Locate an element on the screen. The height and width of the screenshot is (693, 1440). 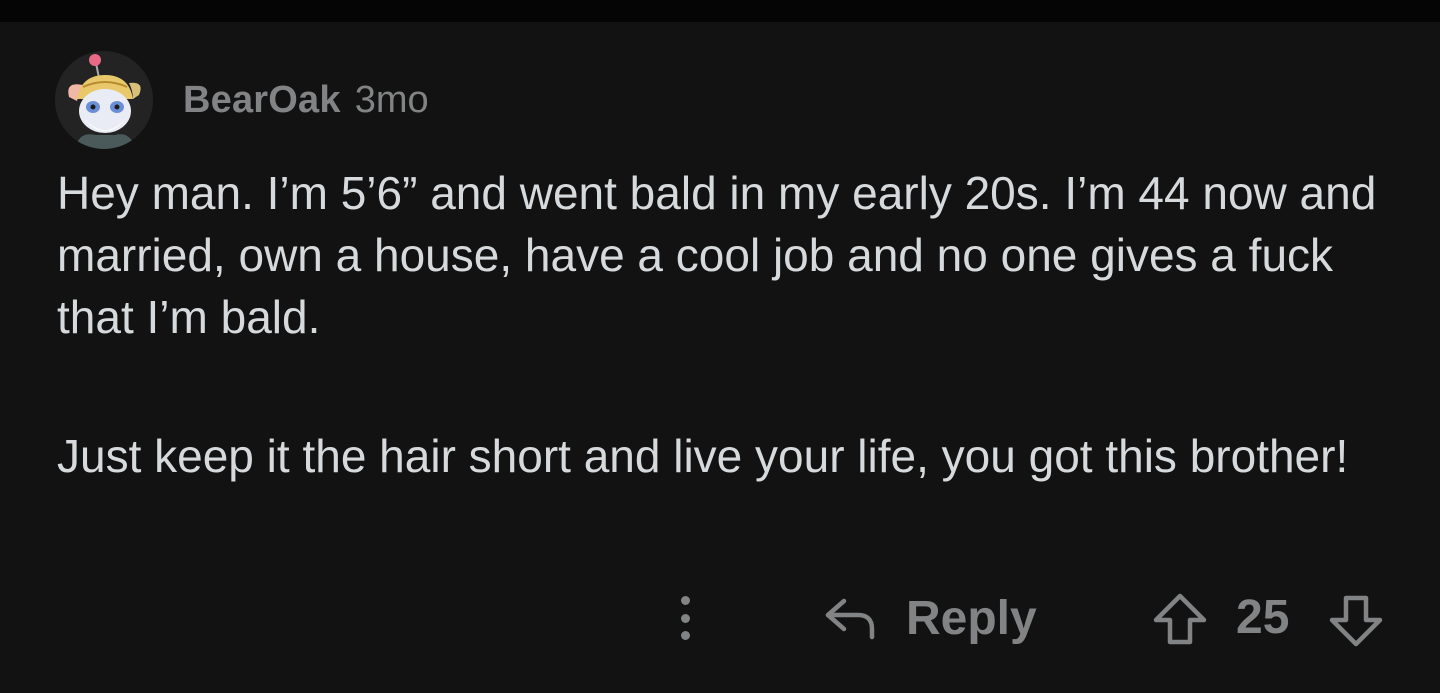
avatar is located at coordinates (104, 100).